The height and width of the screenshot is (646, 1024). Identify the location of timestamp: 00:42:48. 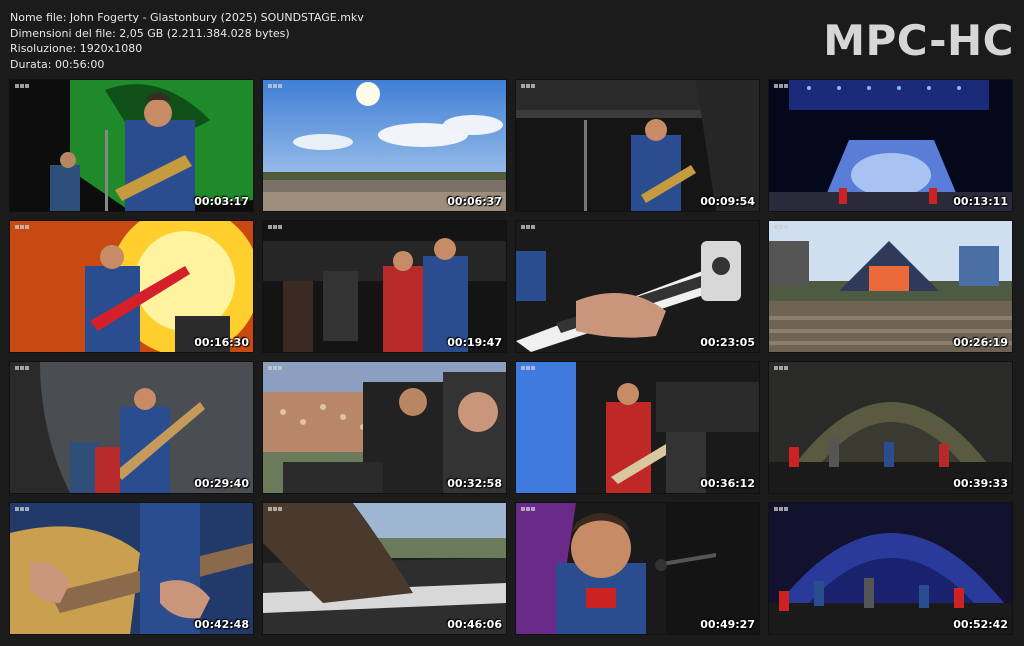
(221, 624).